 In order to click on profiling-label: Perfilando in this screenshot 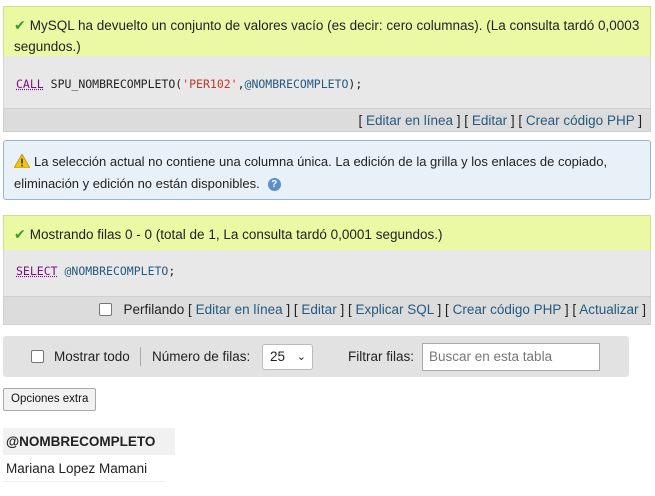, I will do `click(154, 309)`.